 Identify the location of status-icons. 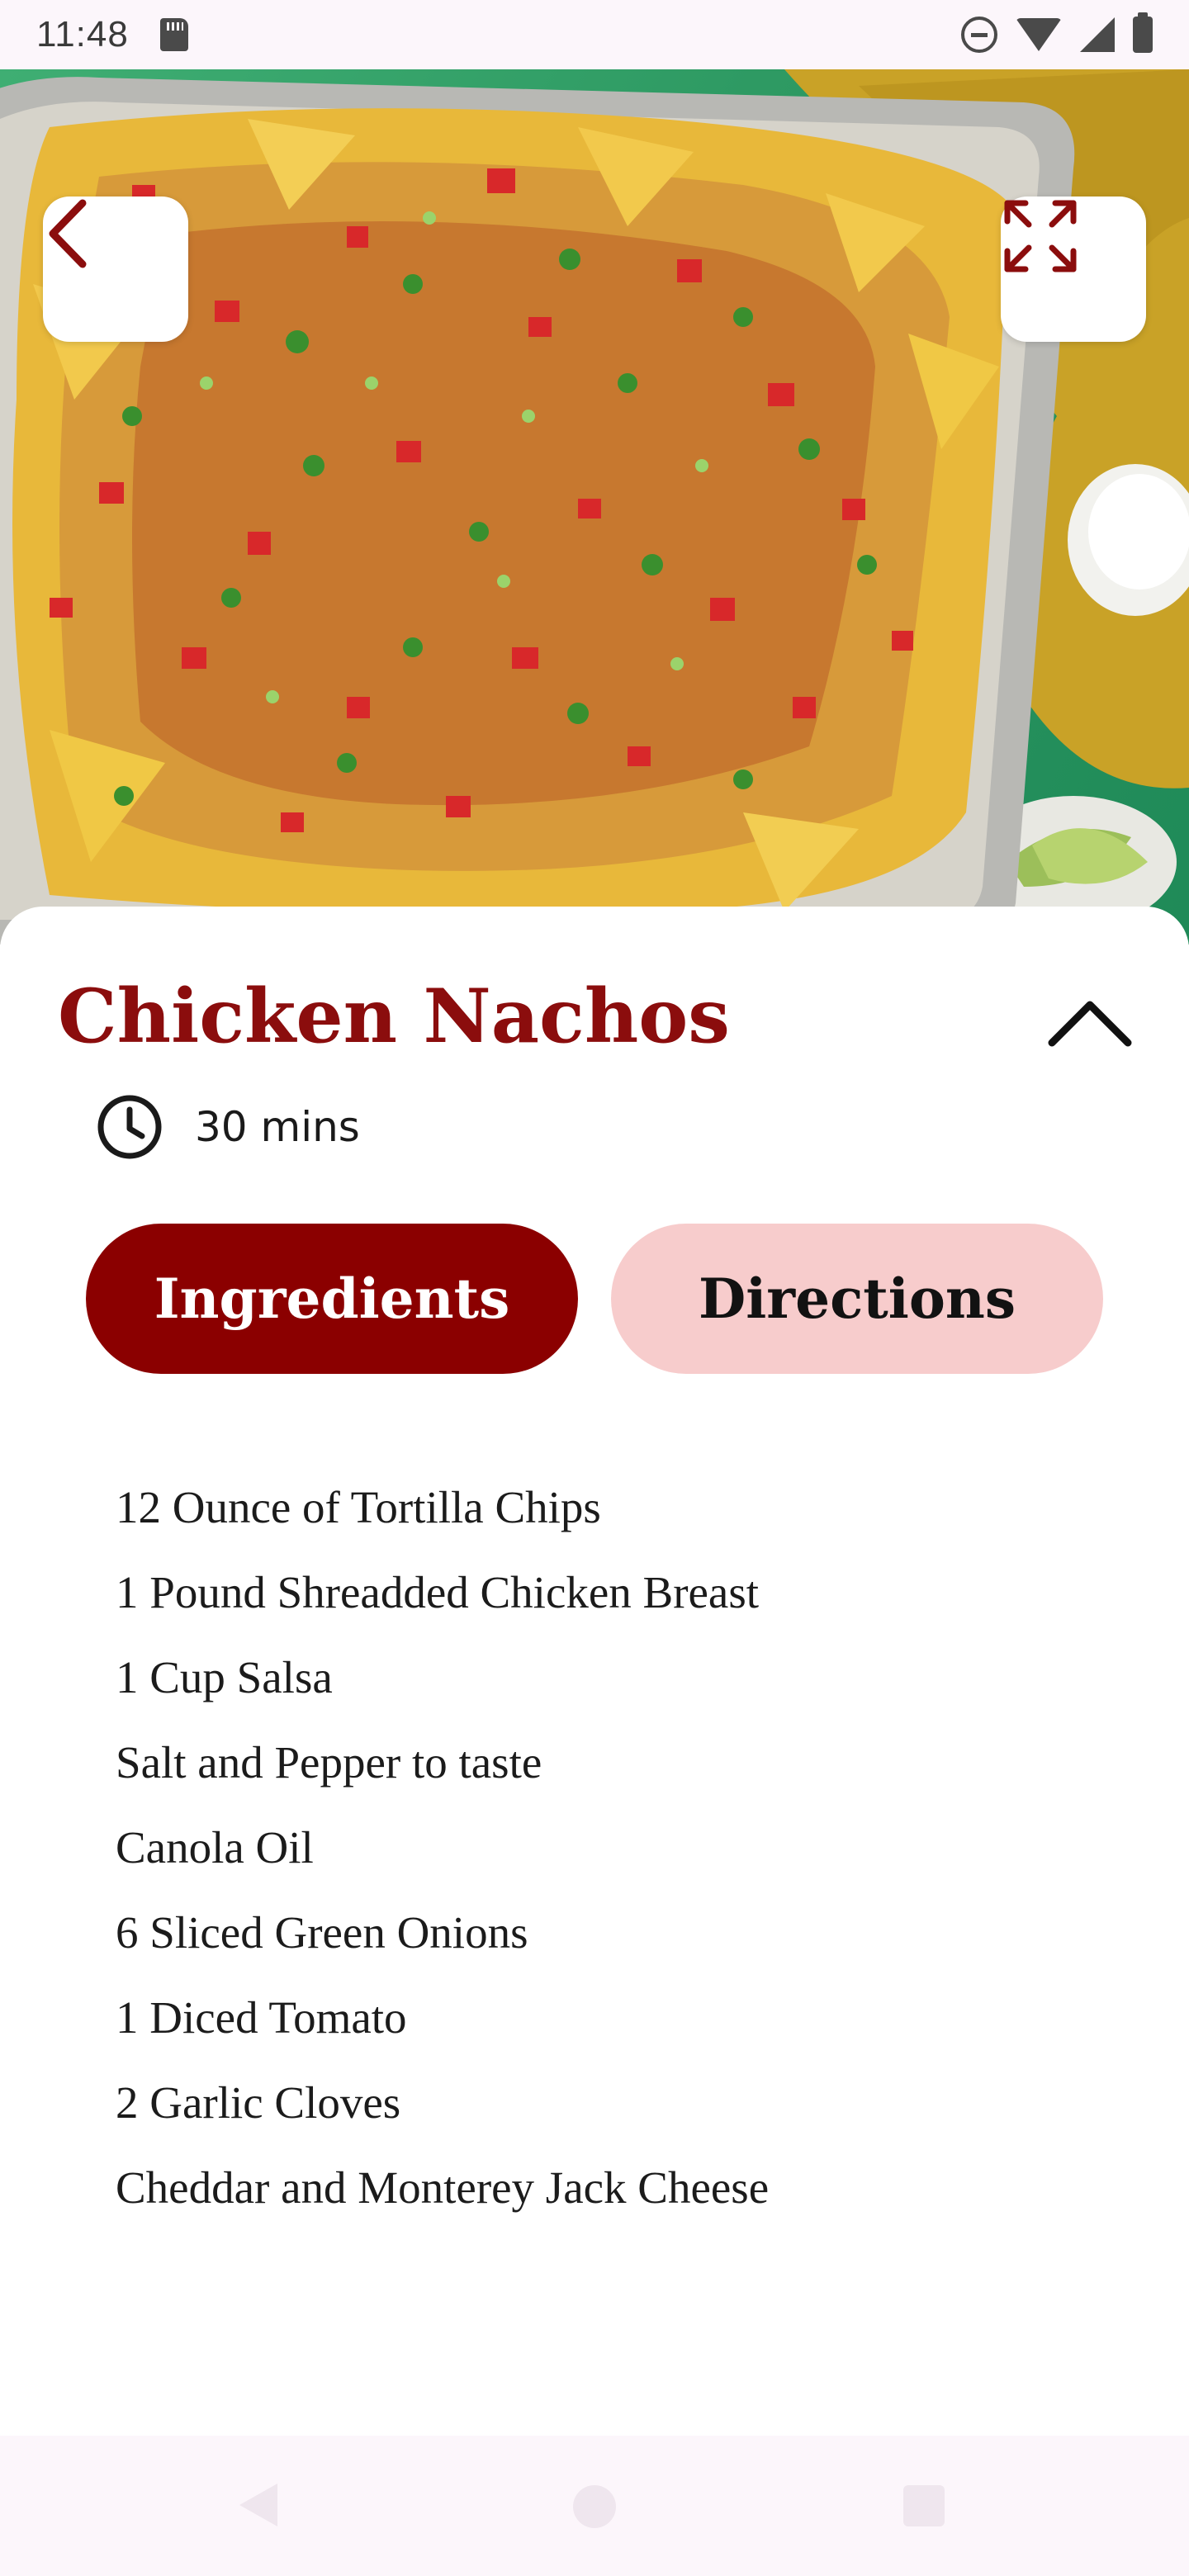
(1057, 32).